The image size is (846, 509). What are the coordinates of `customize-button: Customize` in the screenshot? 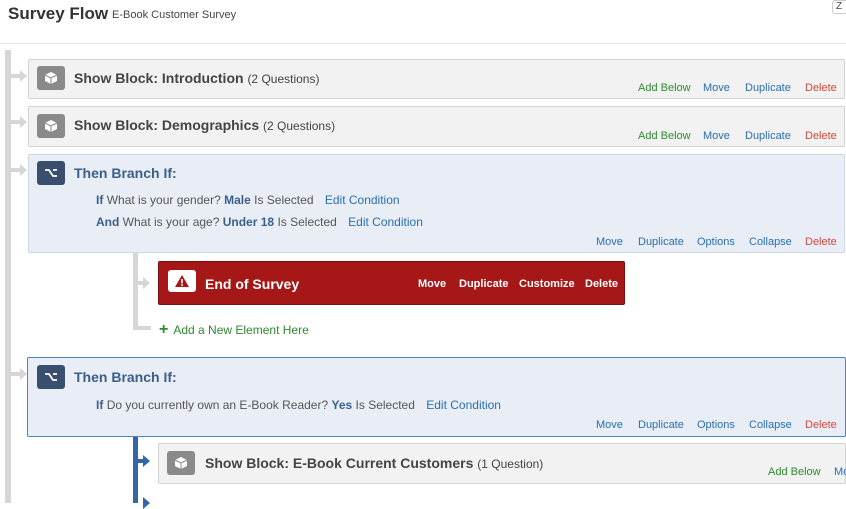 It's located at (547, 284).